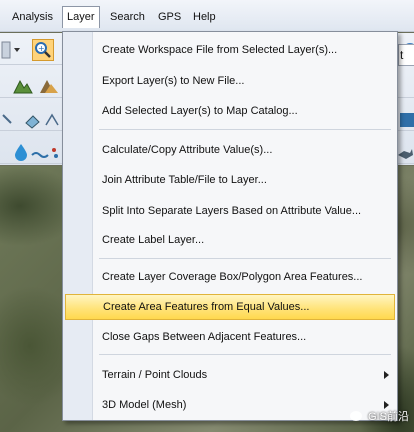 The height and width of the screenshot is (432, 414). I want to click on toolbar-grip-icon, so click(6, 50).